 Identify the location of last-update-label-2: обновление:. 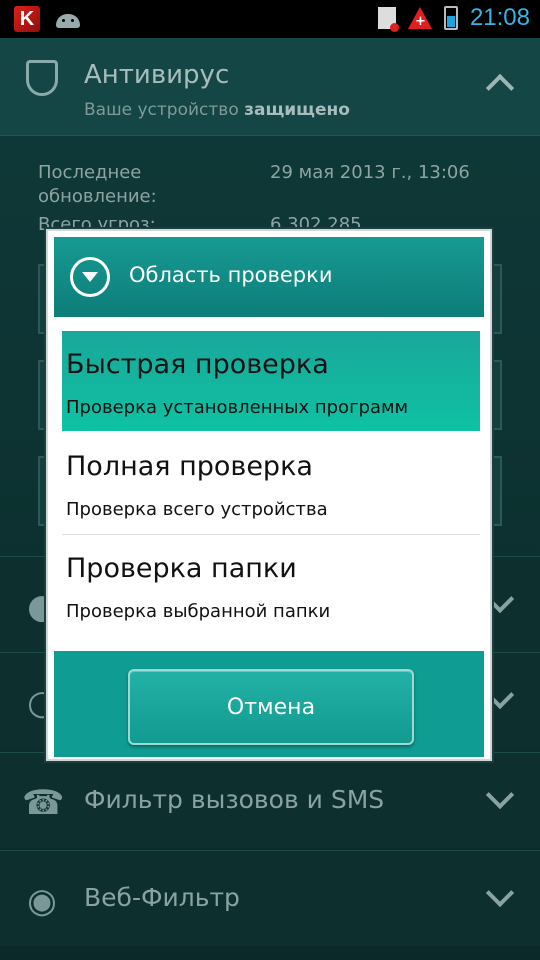
(97, 196).